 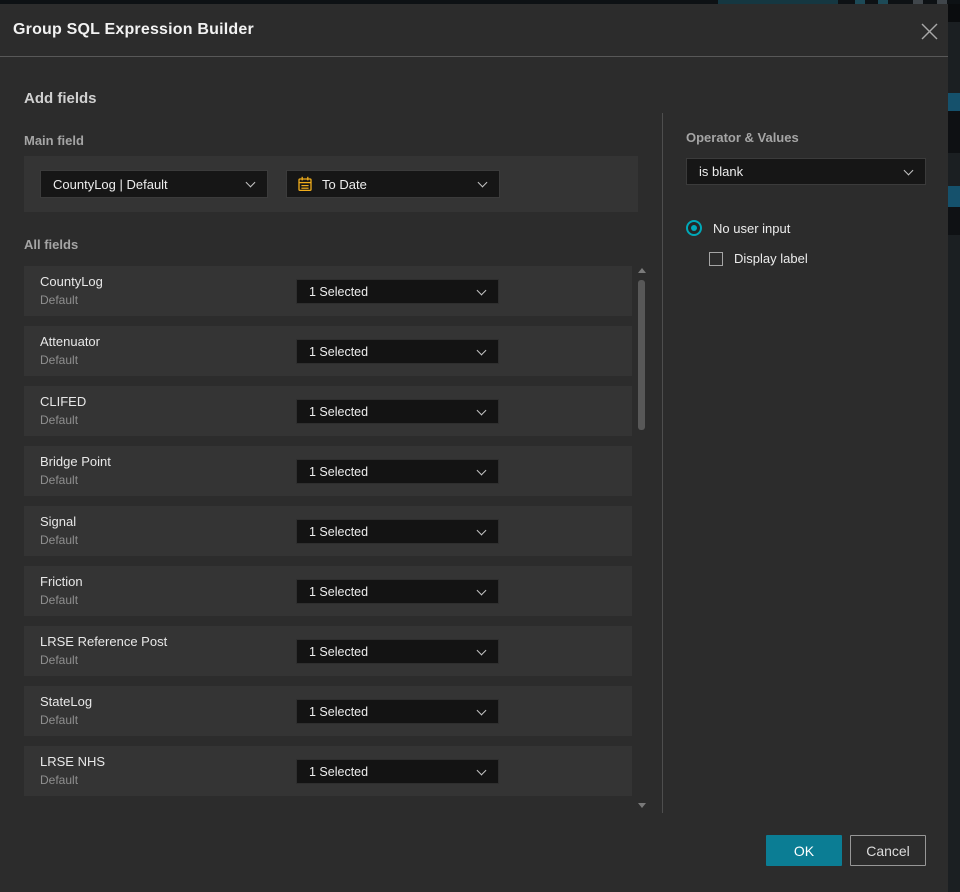 I want to click on background-app-edge, so click(x=954, y=448).